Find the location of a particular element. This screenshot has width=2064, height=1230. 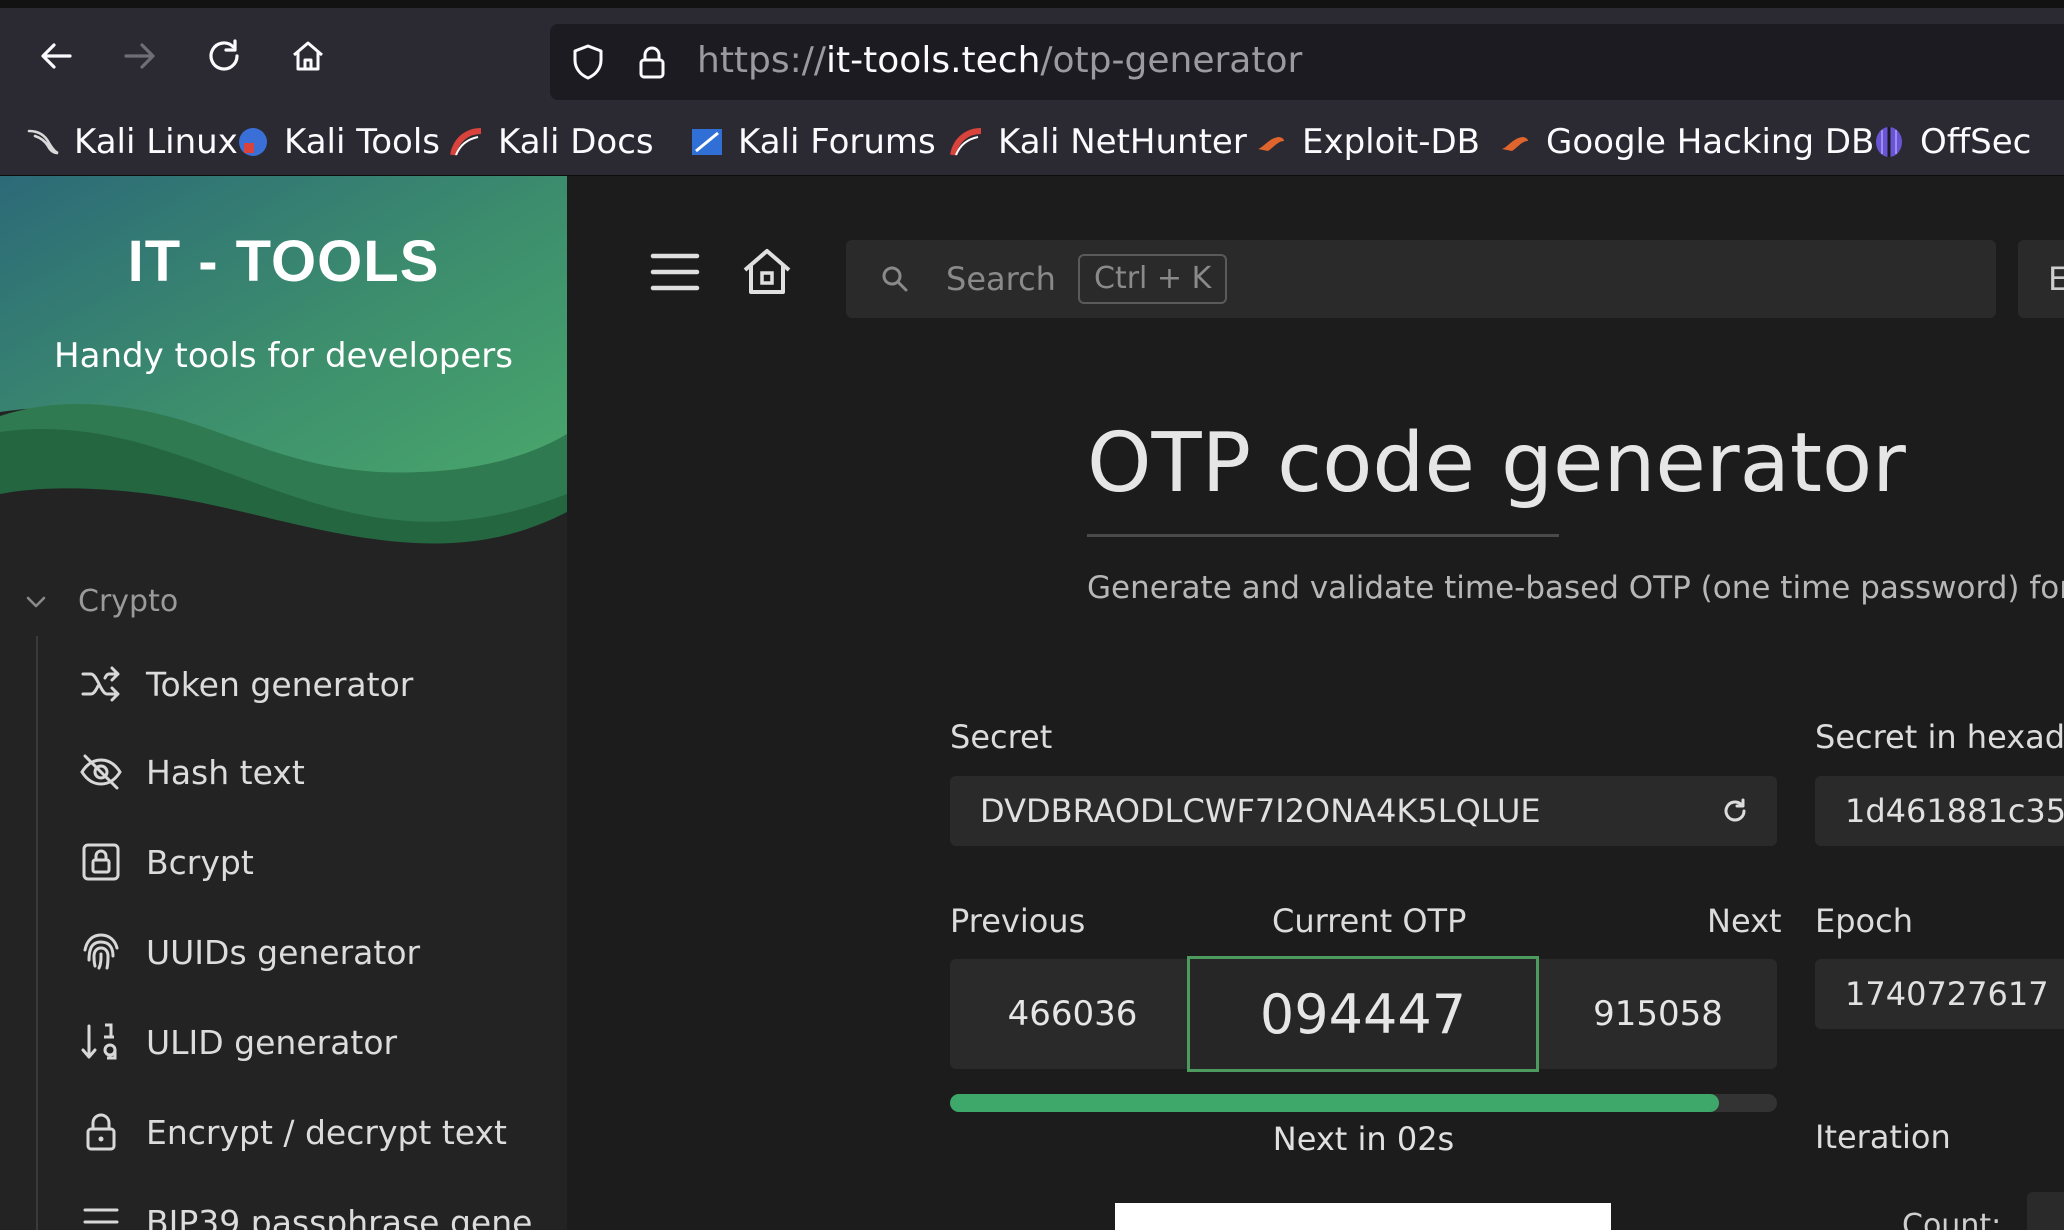

browser-toolbar: https://it-tools.tech/otp-generator is located at coordinates (1032, 57).